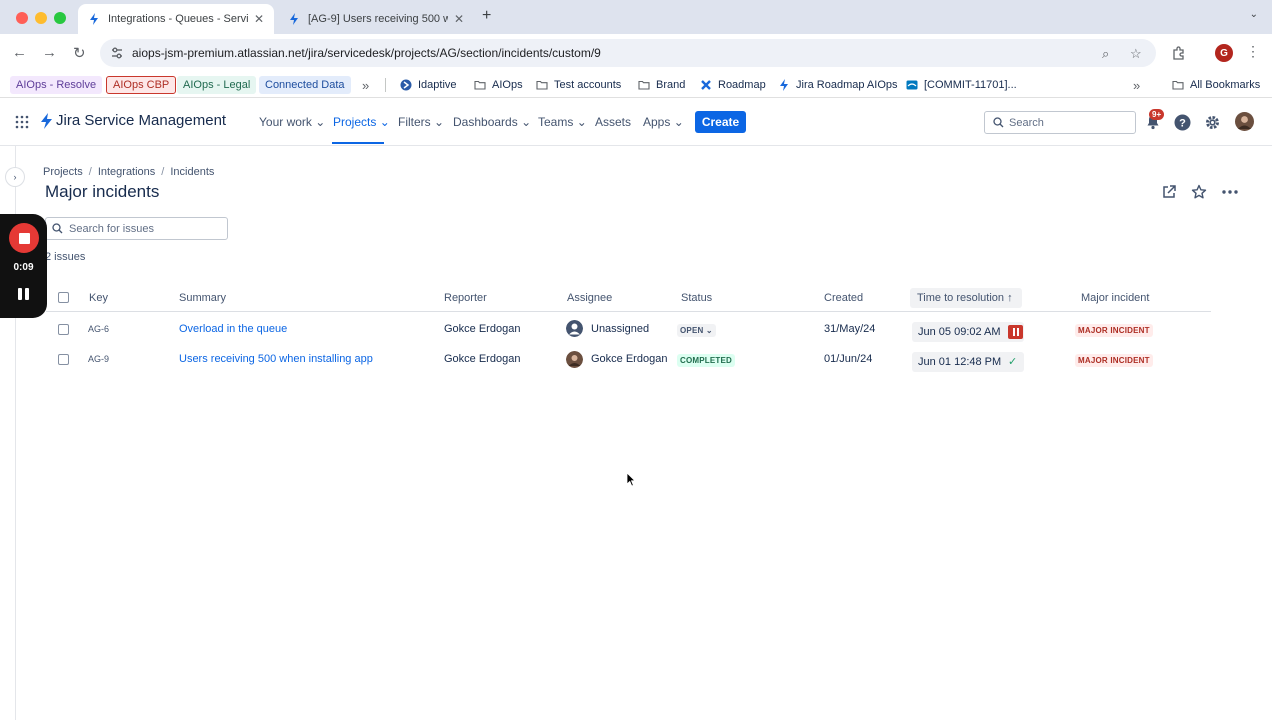 This screenshot has width=1272, height=720. I want to click on nav-teams: Teams ⌄, so click(562, 122).